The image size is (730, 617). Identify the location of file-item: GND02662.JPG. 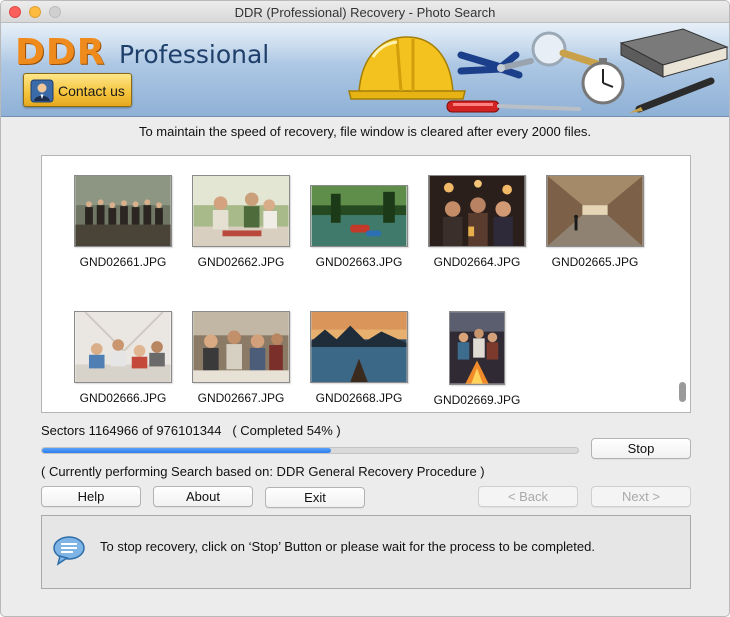
(241, 222).